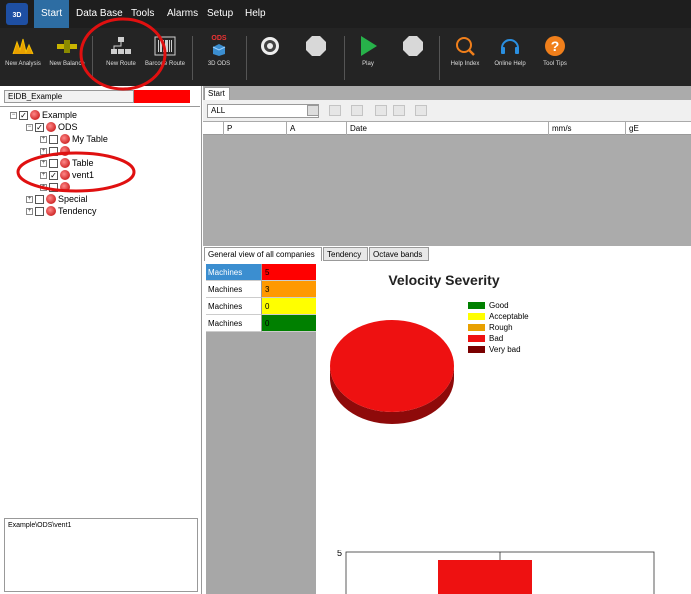  I want to click on tree-node-label: Table, so click(83, 163).